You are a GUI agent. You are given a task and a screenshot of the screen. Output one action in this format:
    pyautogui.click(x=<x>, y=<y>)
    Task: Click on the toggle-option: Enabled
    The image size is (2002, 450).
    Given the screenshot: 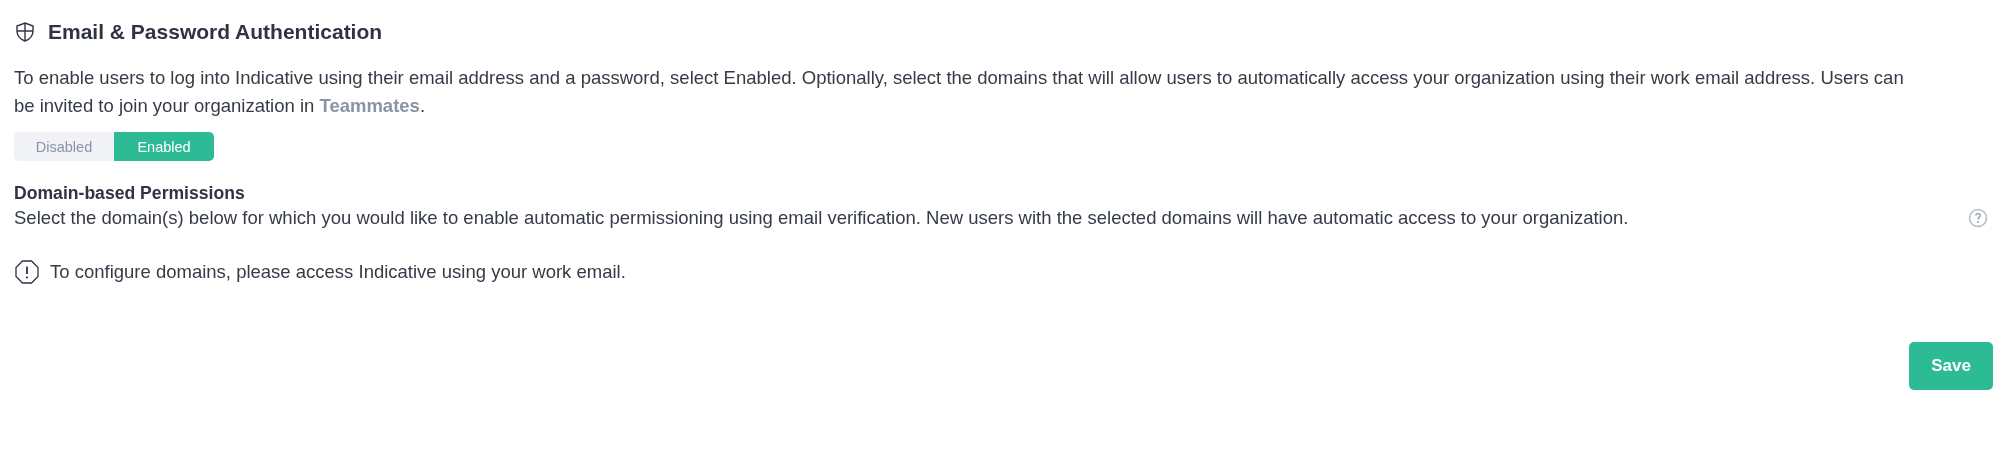 What is the action you would take?
    pyautogui.click(x=164, y=146)
    